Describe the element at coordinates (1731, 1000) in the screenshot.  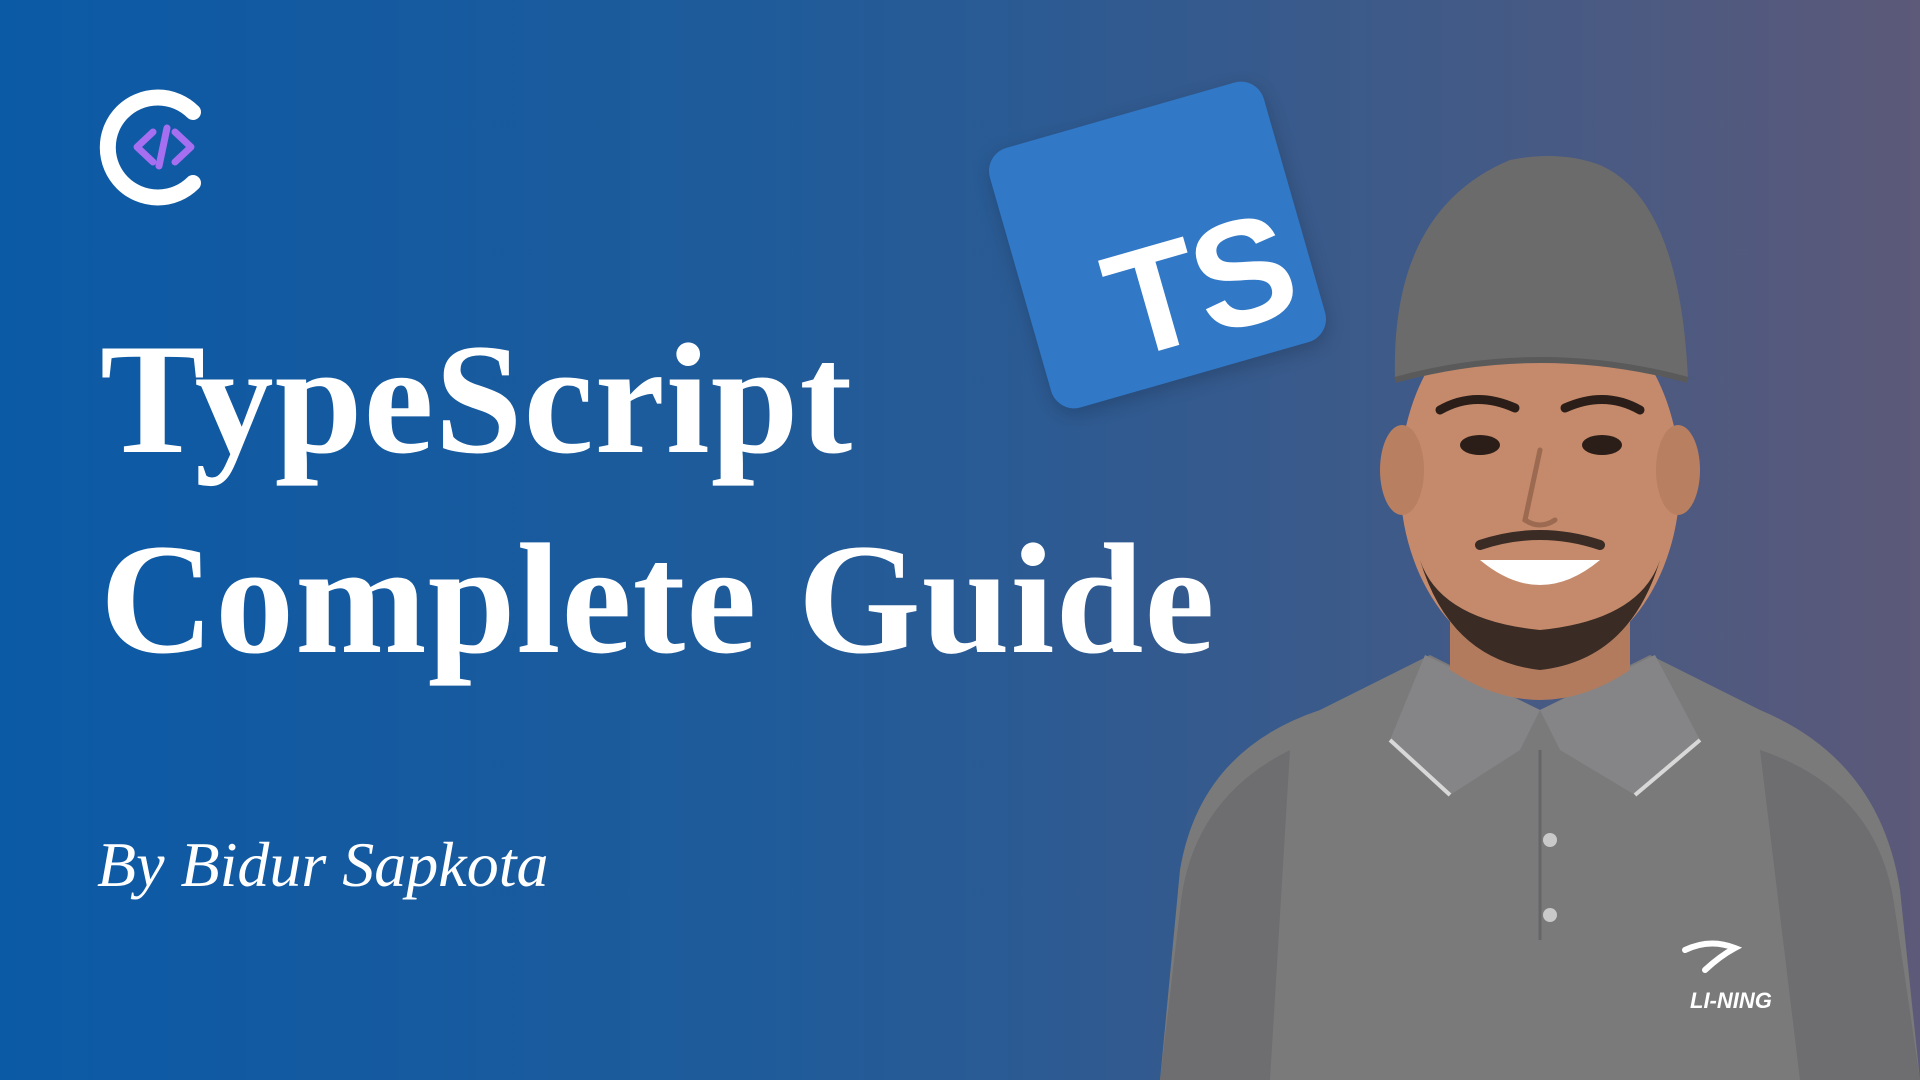
I see `shirt-logo-text: LI-NING` at that location.